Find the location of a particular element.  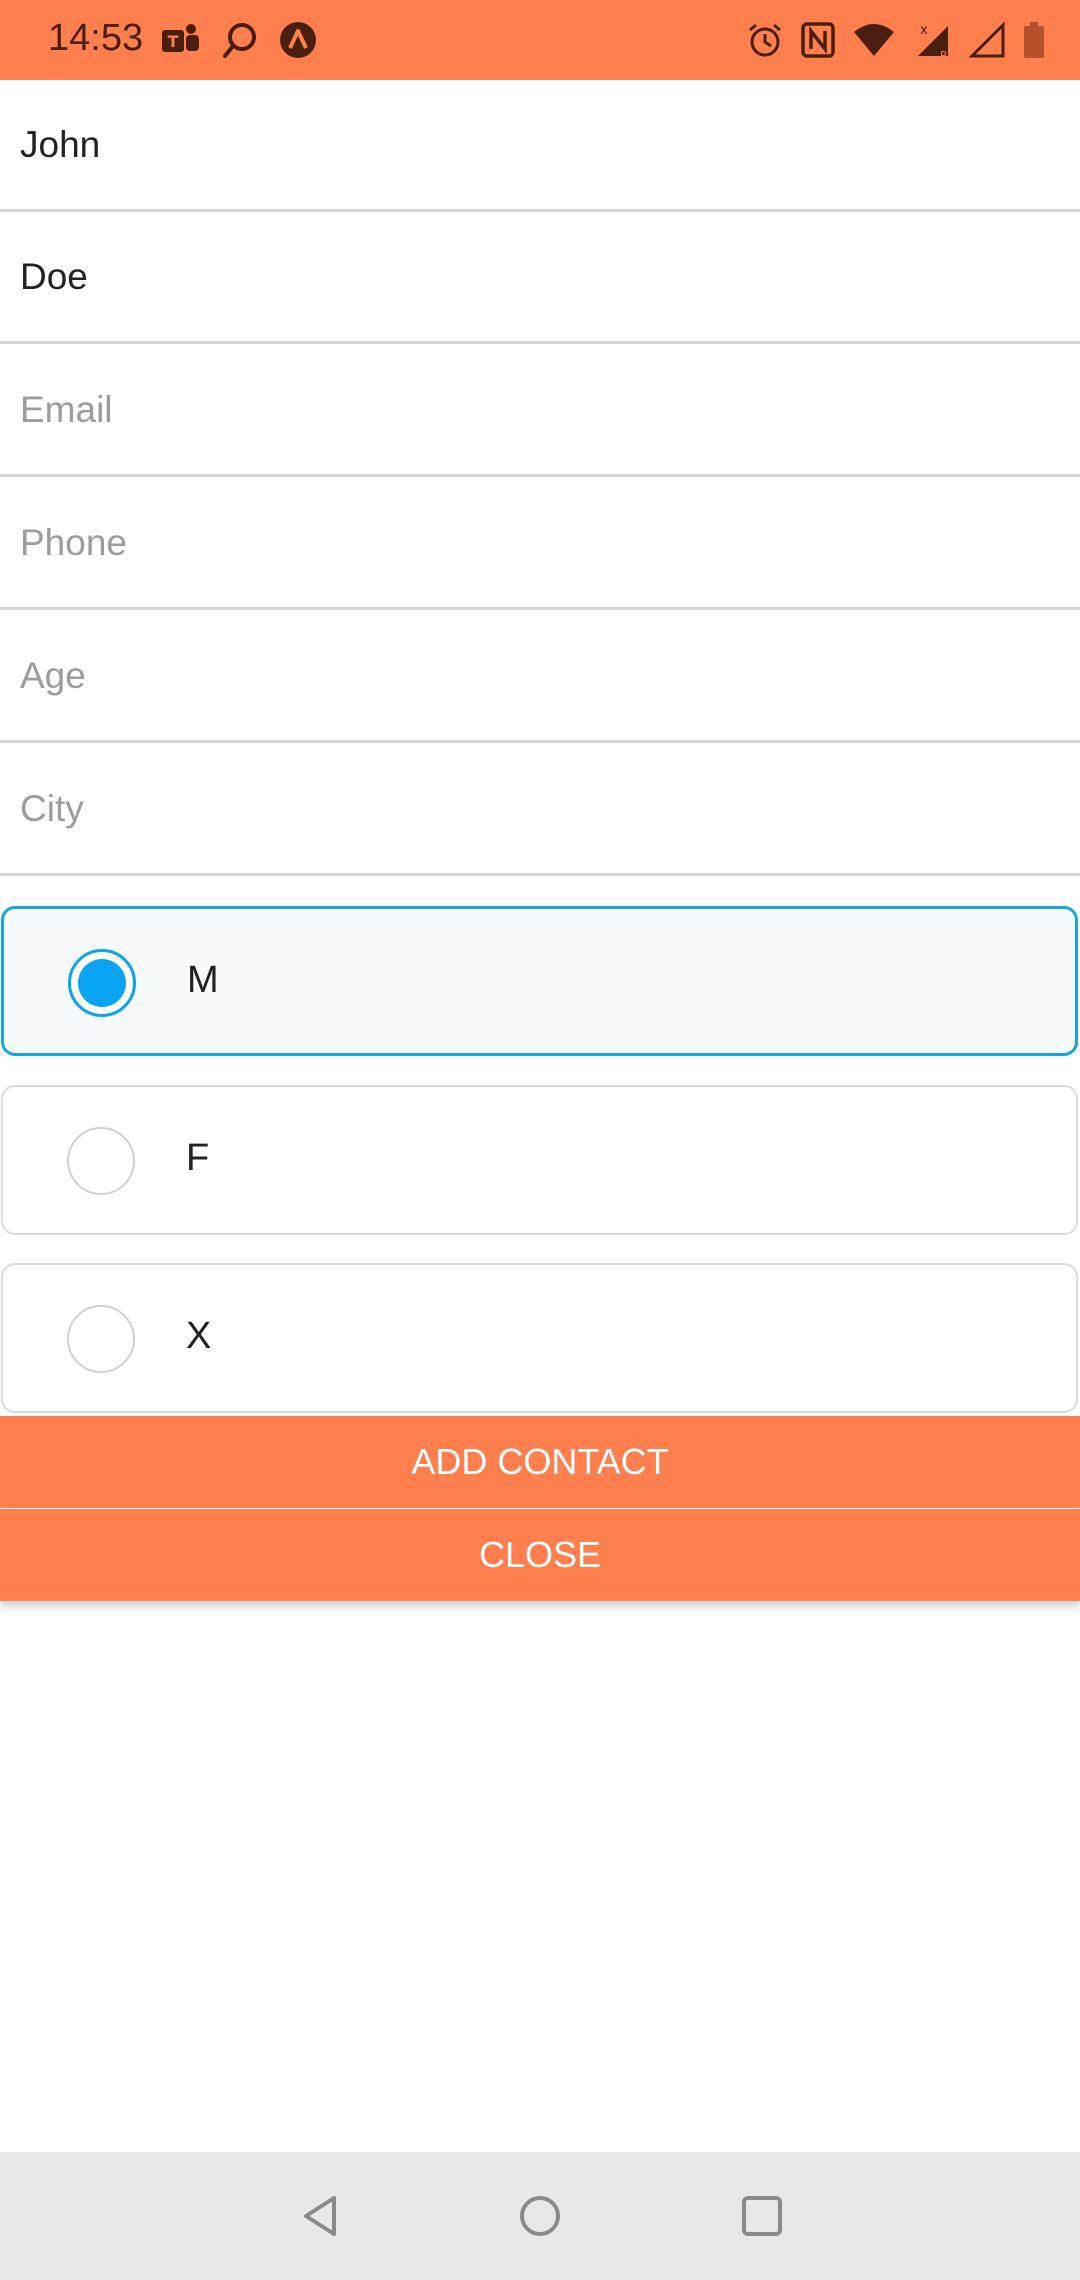

age-input is located at coordinates (540, 675).